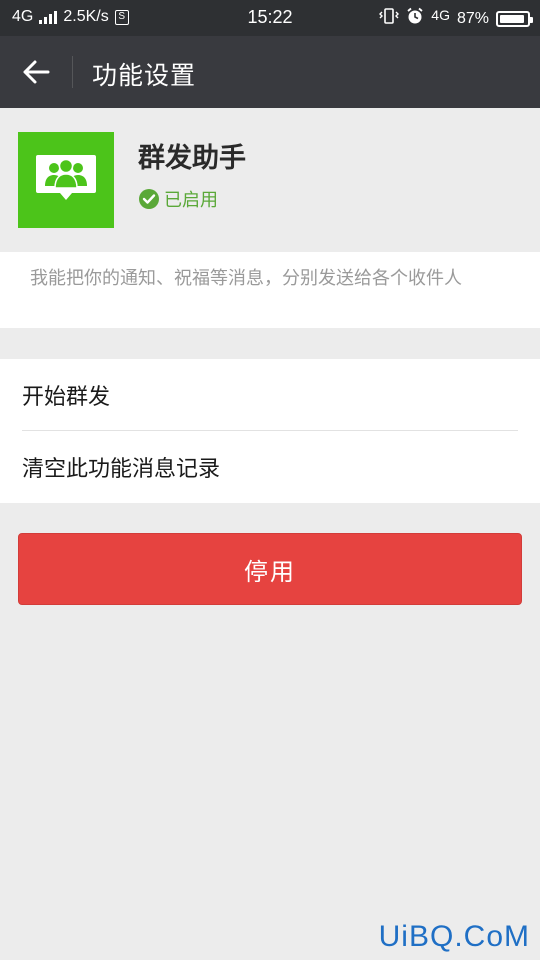 This screenshot has height=960, width=540. What do you see at coordinates (149, 199) in the screenshot?
I see `check-circle-icon` at bounding box center [149, 199].